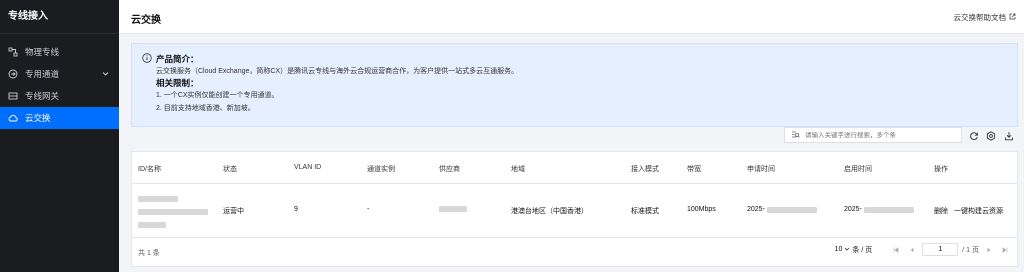 Image resolution: width=1024 pixels, height=272 pixels. What do you see at coordinates (149, 253) in the screenshot?
I see `total-count: 共 1 条` at bounding box center [149, 253].